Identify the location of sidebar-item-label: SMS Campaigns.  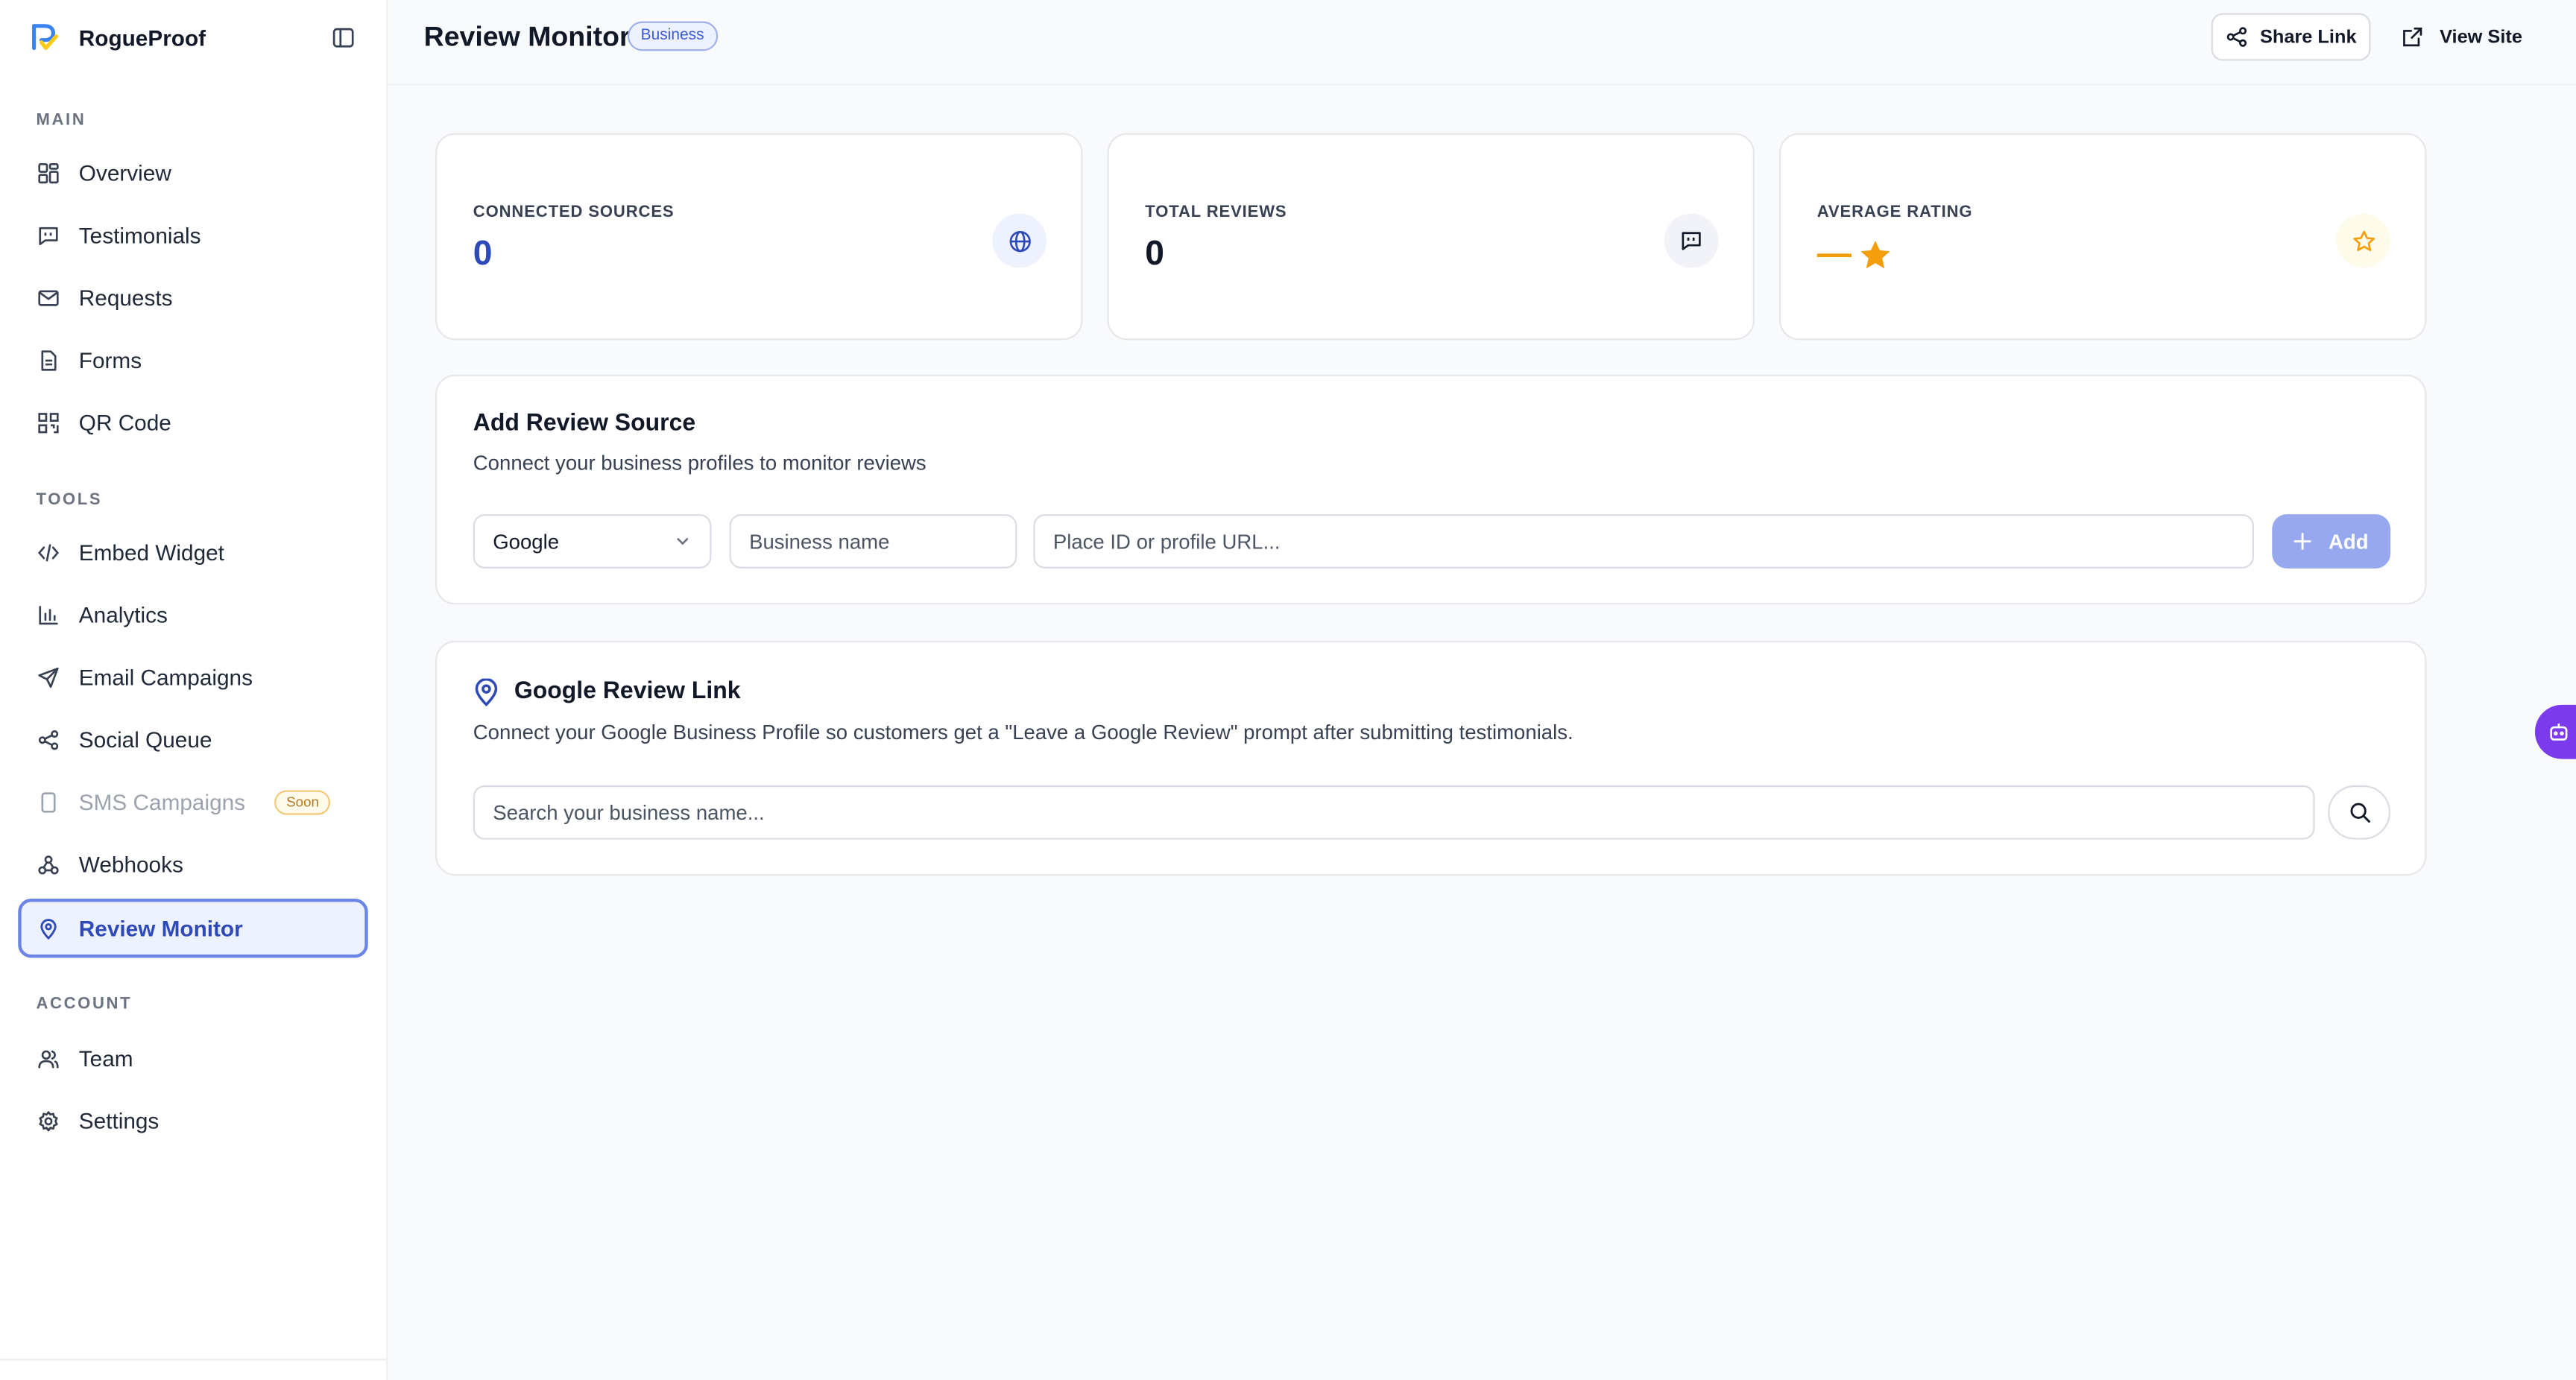
(162, 802).